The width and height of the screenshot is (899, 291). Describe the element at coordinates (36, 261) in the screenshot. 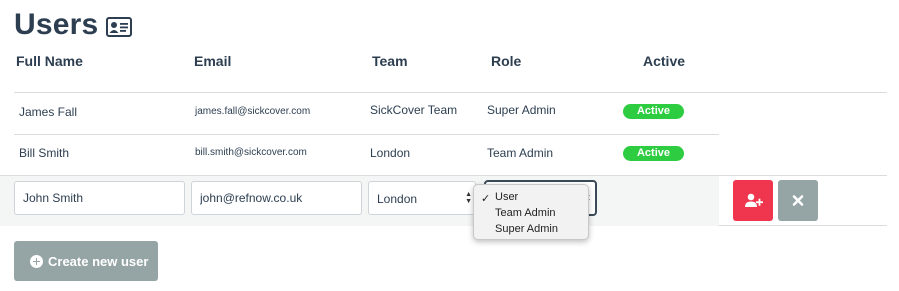

I see `plus-circle-icon` at that location.